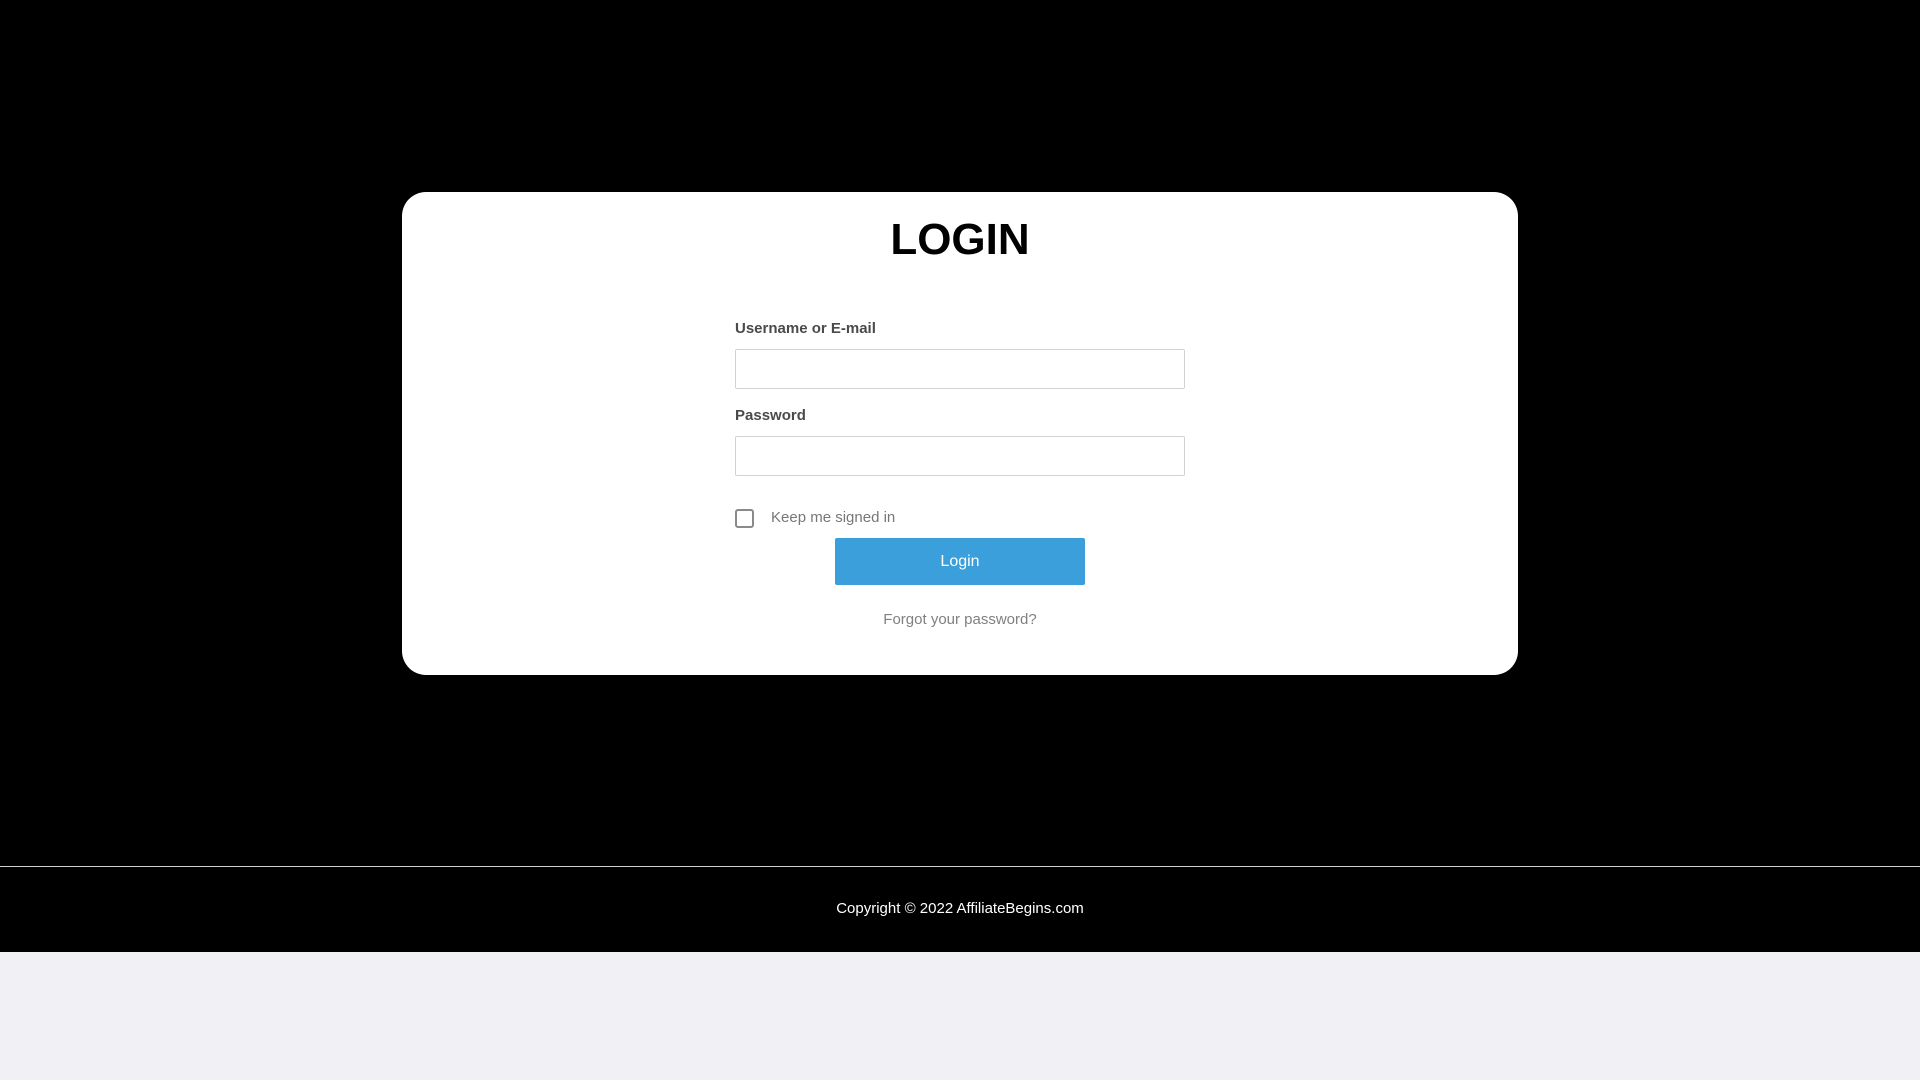 The width and height of the screenshot is (1920, 1080). Describe the element at coordinates (960, 239) in the screenshot. I see `page-title: LOGIN` at that location.